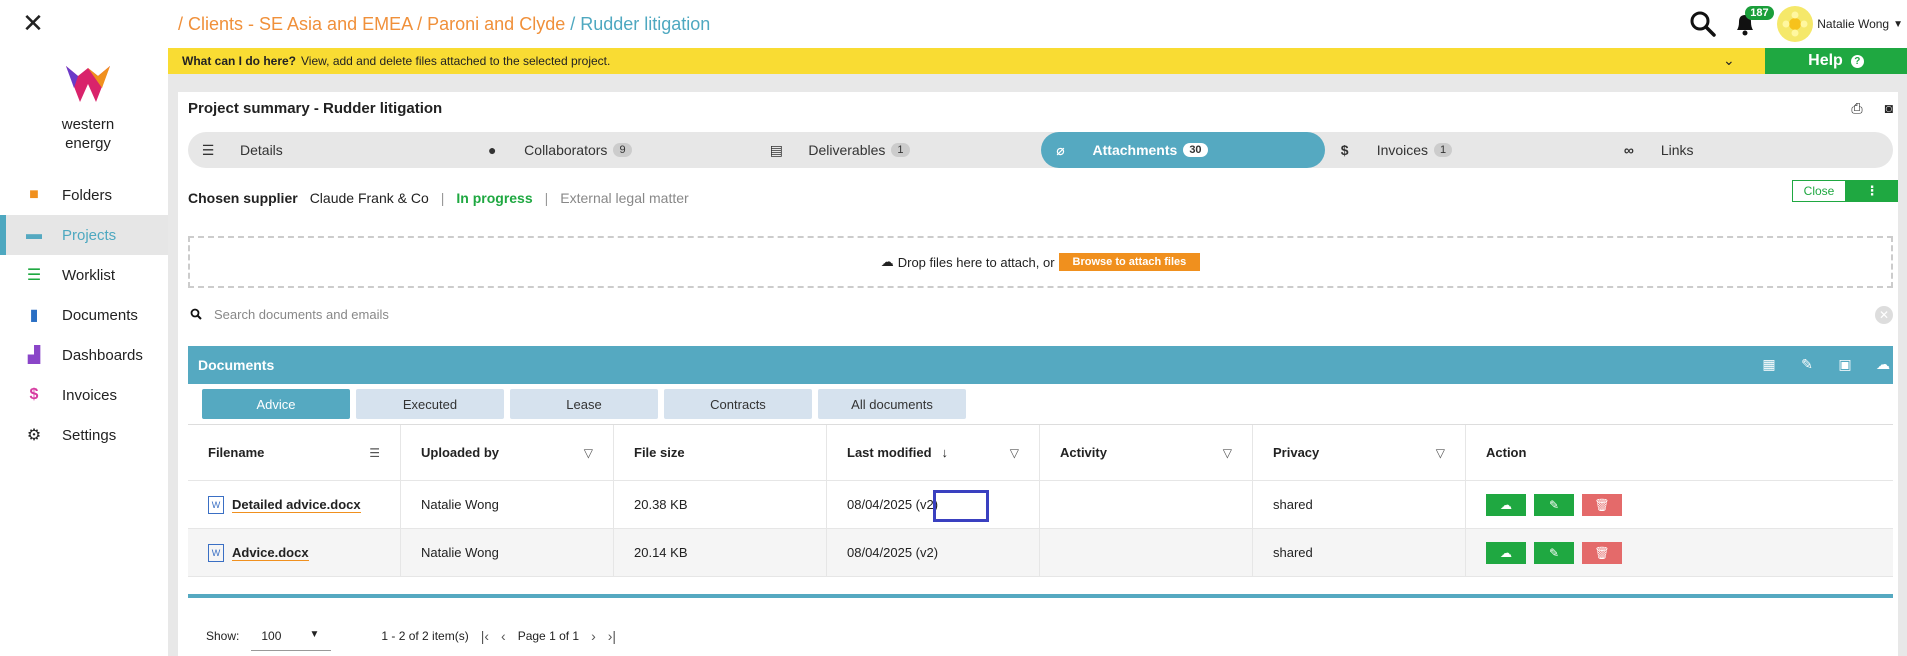 The height and width of the screenshot is (656, 1907). What do you see at coordinates (1344, 150) in the screenshot?
I see `dollar-icon: $` at bounding box center [1344, 150].